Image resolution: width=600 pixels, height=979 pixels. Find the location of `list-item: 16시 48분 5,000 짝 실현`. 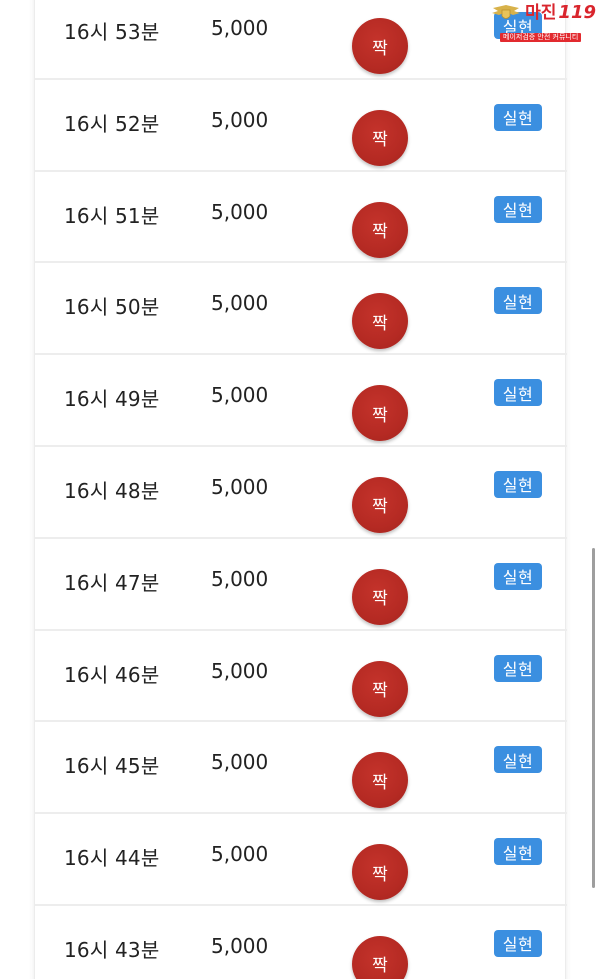

list-item: 16시 48분 5,000 짝 실현 is located at coordinates (301, 493).